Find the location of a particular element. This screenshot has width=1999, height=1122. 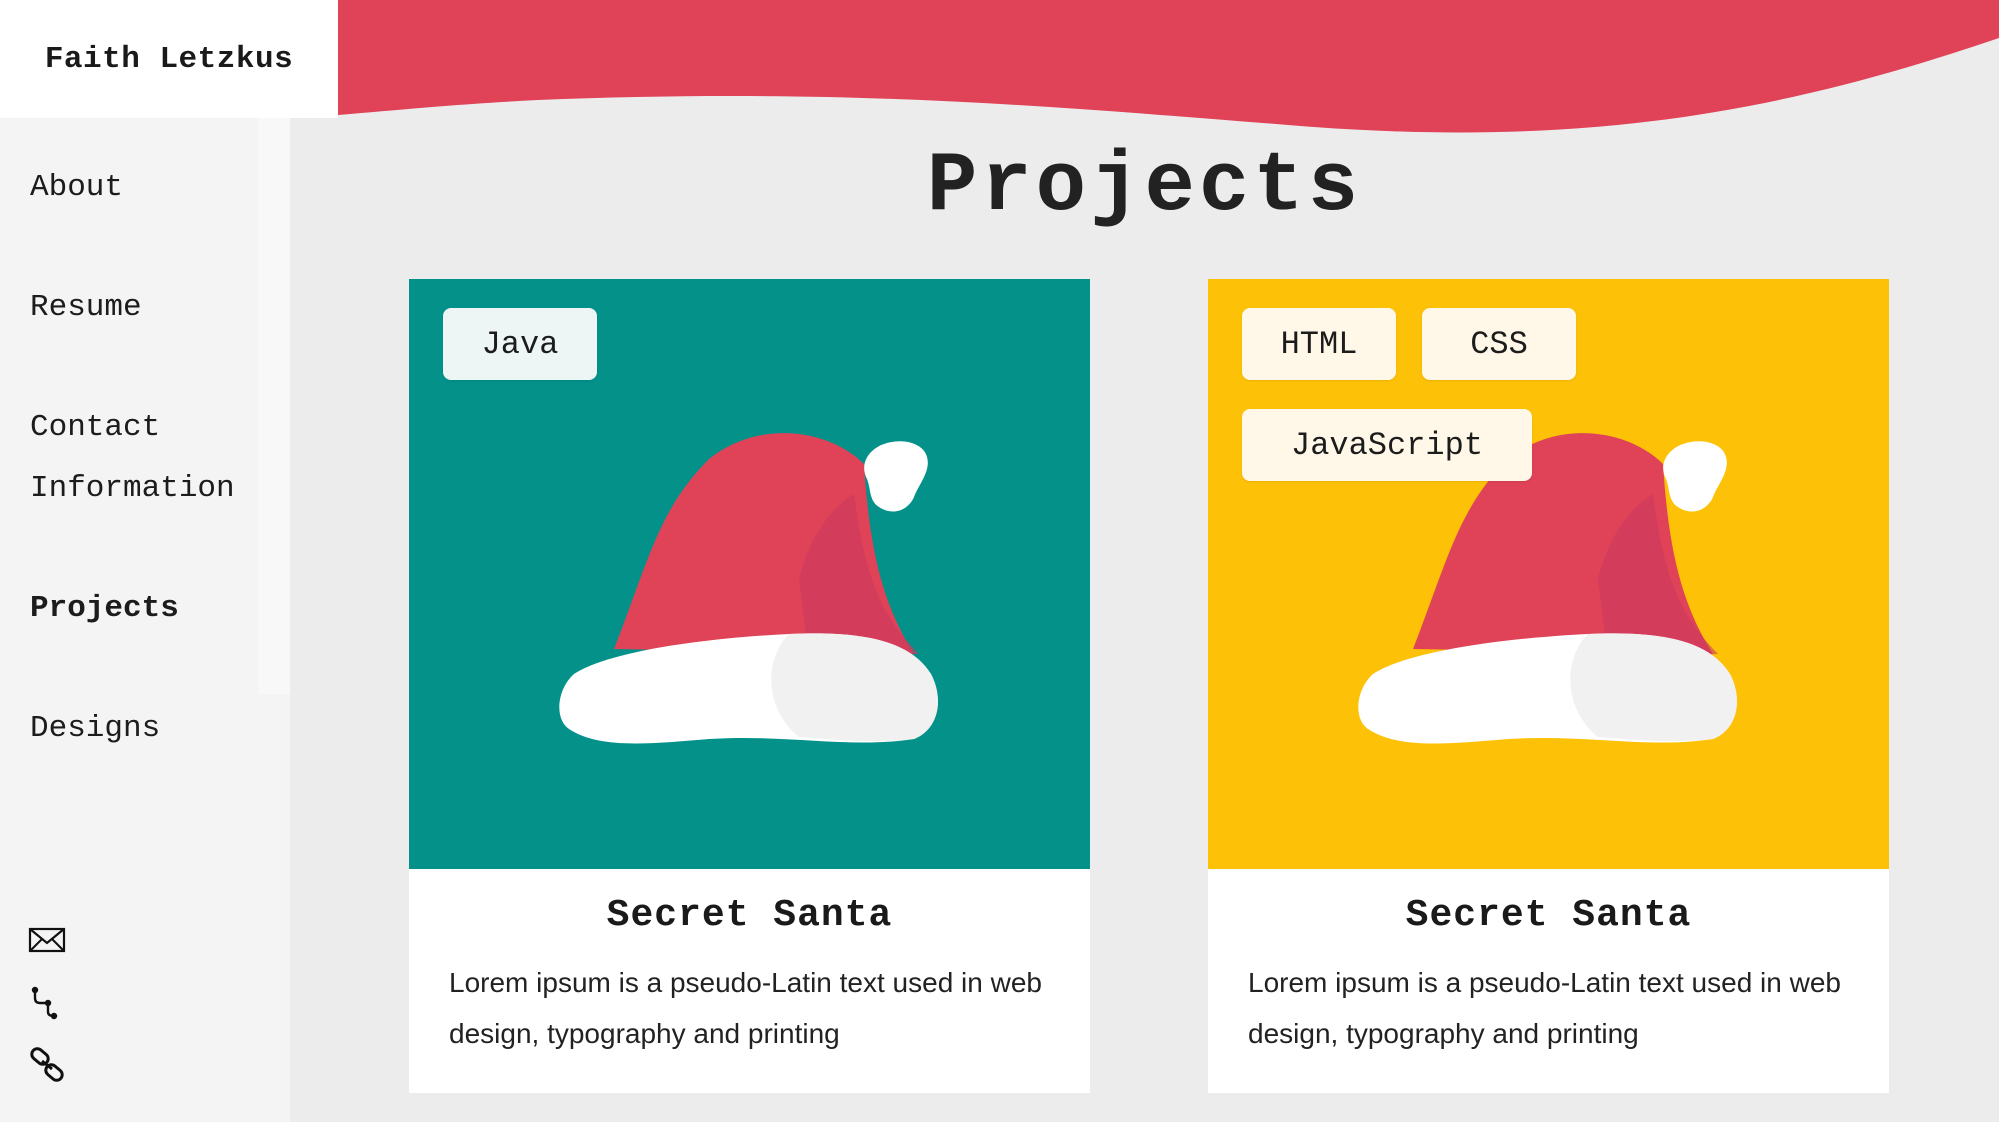

nav-designs: Designs is located at coordinates (95, 728).